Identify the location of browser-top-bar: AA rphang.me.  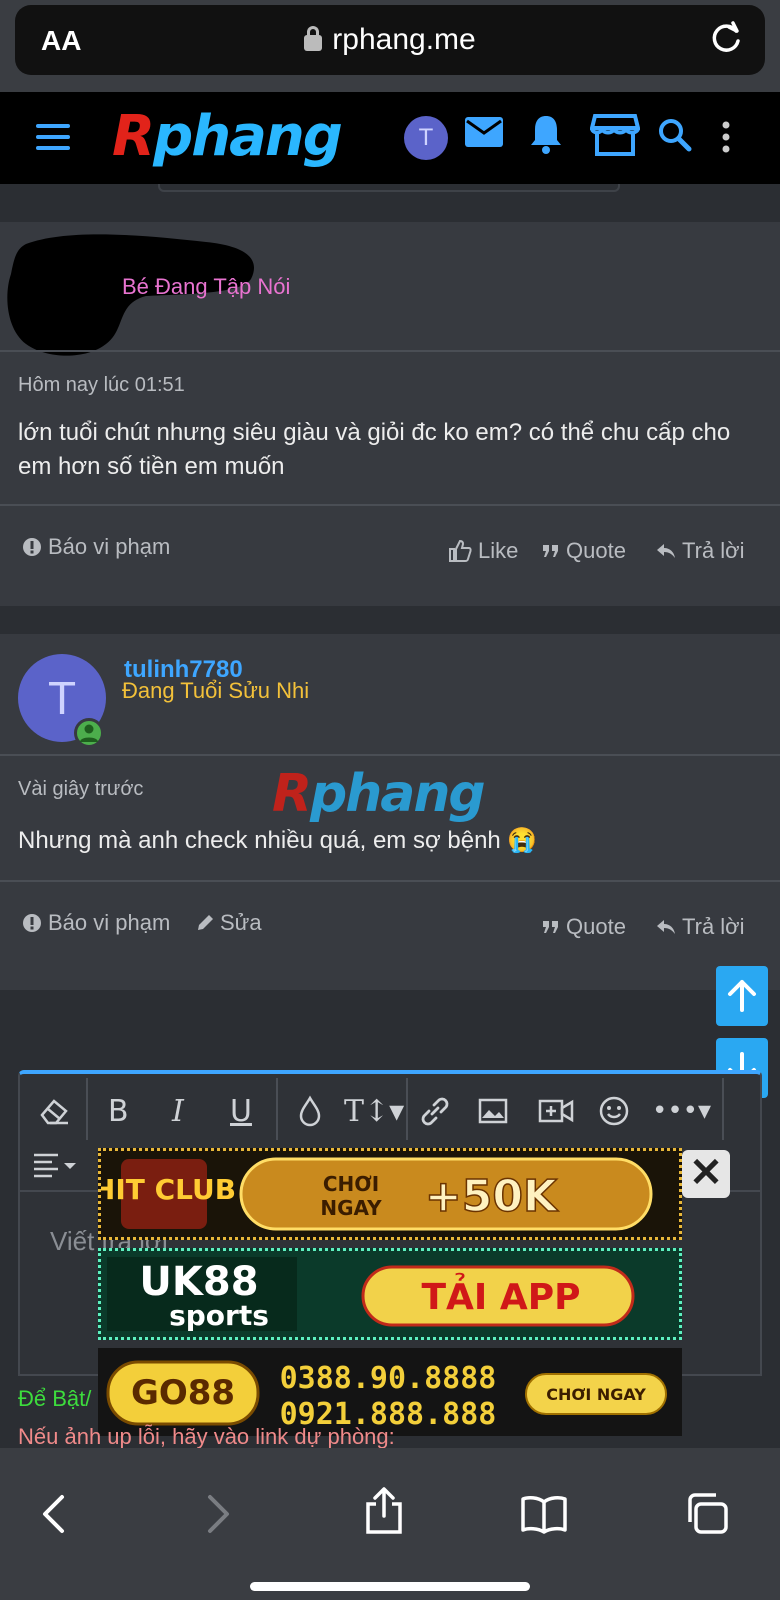
(390, 46).